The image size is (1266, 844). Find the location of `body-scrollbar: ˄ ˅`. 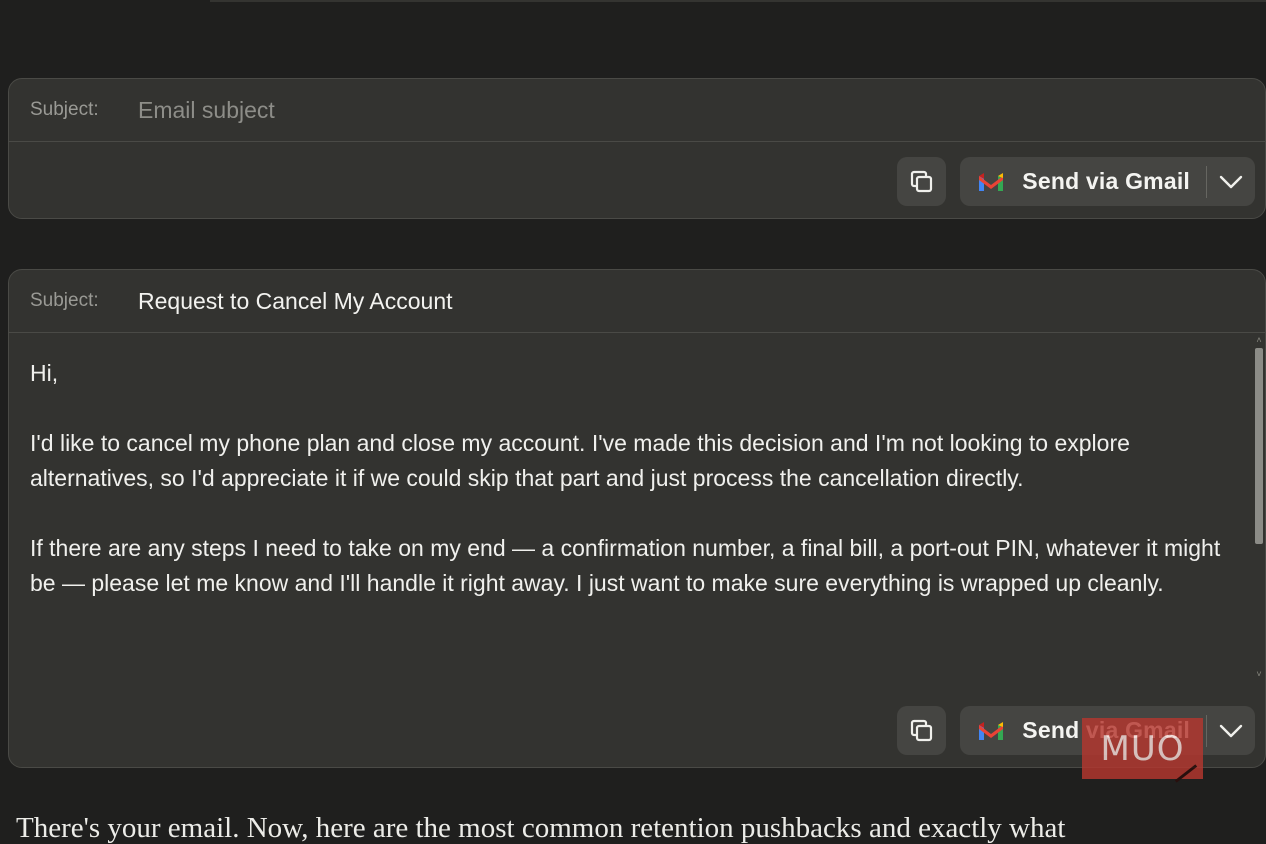

body-scrollbar: ˄ ˅ is located at coordinates (1259, 509).